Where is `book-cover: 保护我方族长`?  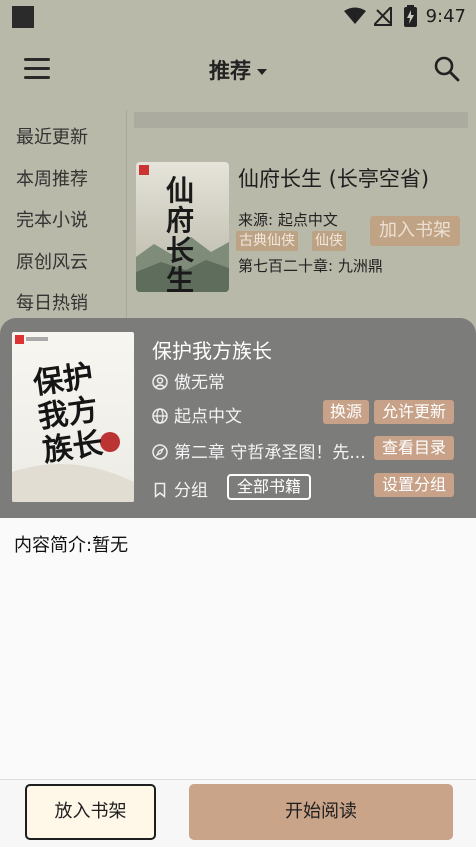 book-cover: 保护我方族长 is located at coordinates (73, 417).